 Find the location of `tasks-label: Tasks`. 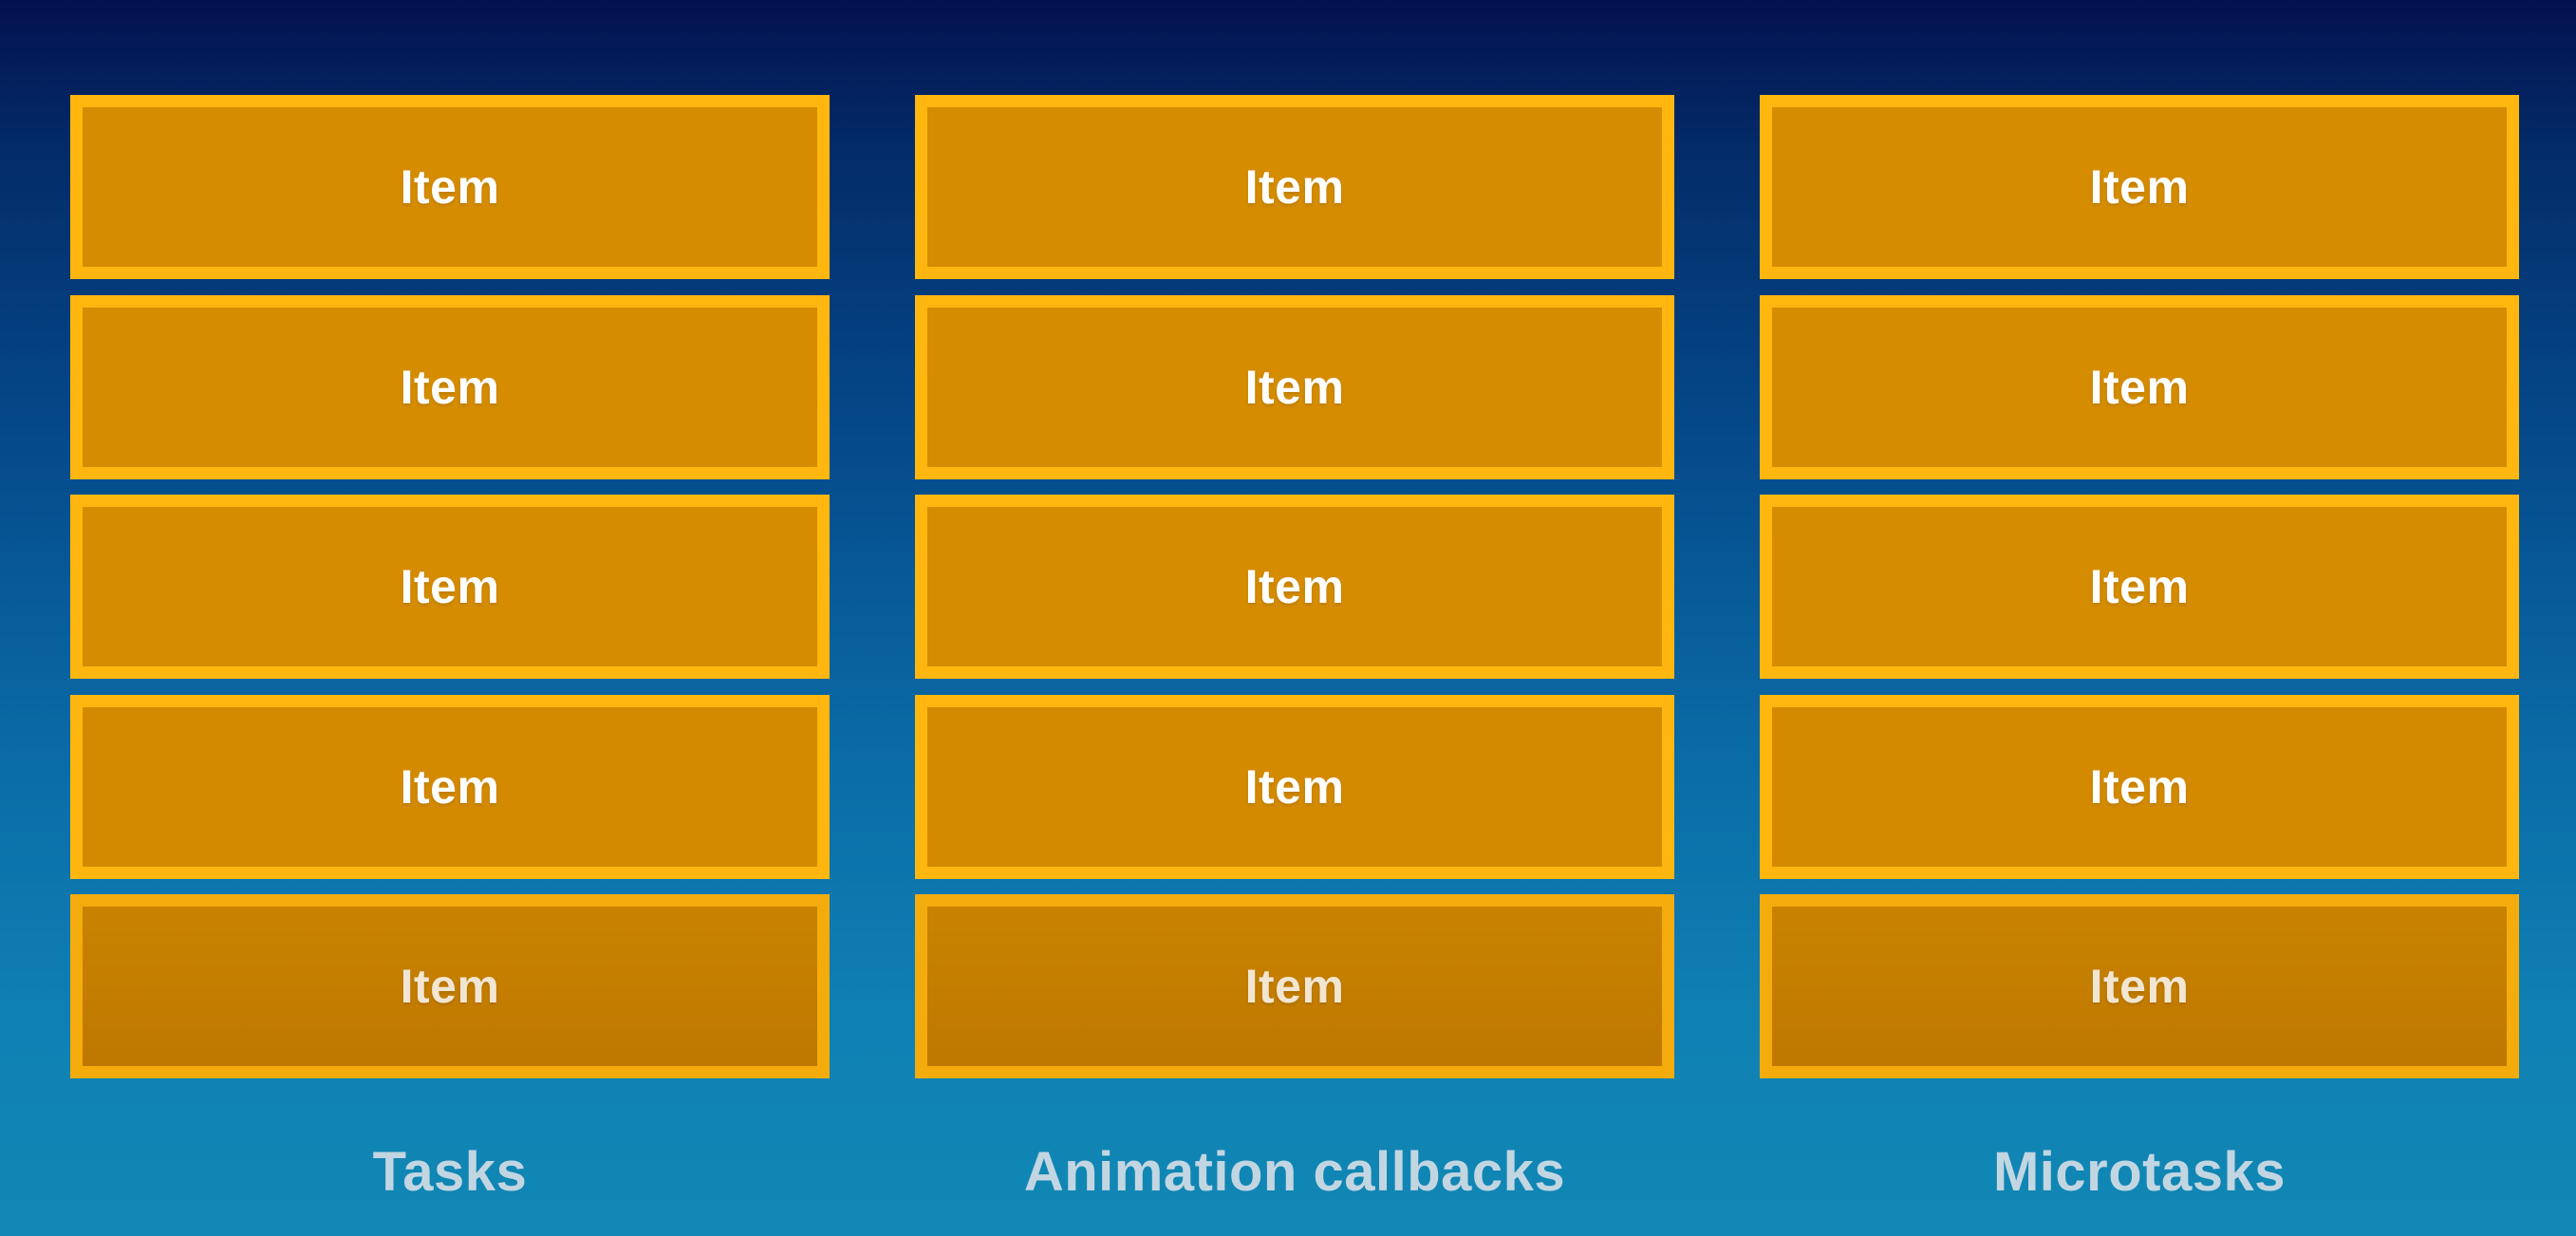

tasks-label: Tasks is located at coordinates (450, 1172).